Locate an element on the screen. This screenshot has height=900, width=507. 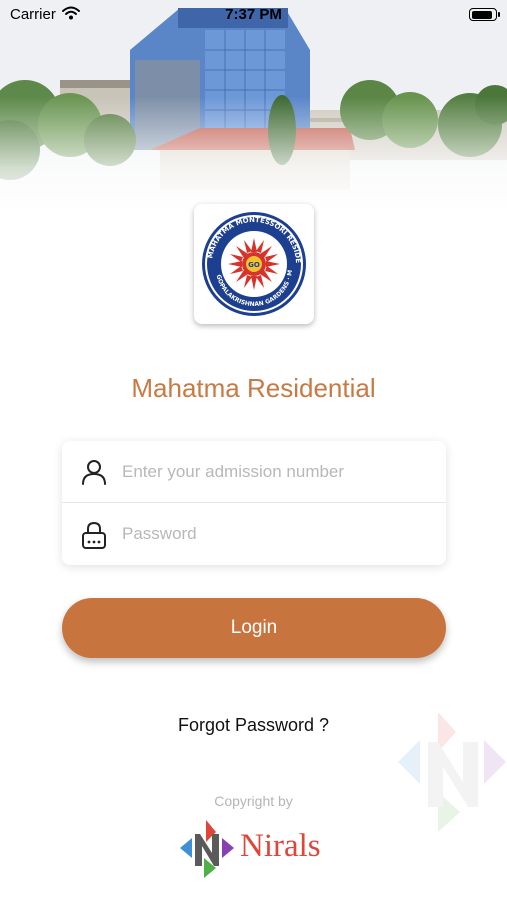
login-button: Login is located at coordinates (254, 628).